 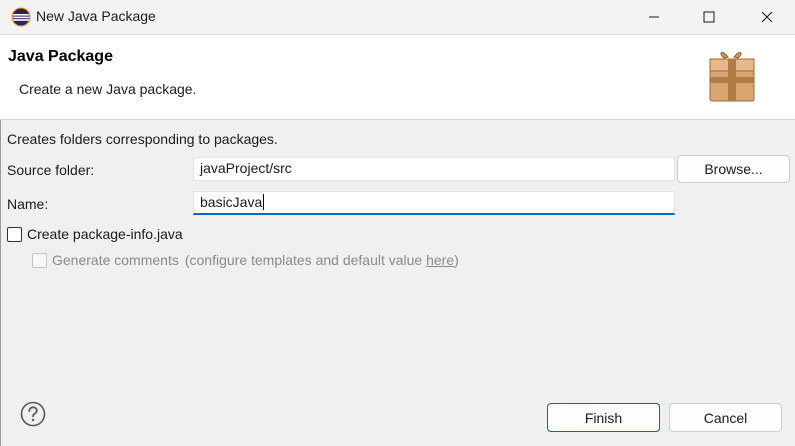 I want to click on page-title: Java Package, so click(x=60, y=56).